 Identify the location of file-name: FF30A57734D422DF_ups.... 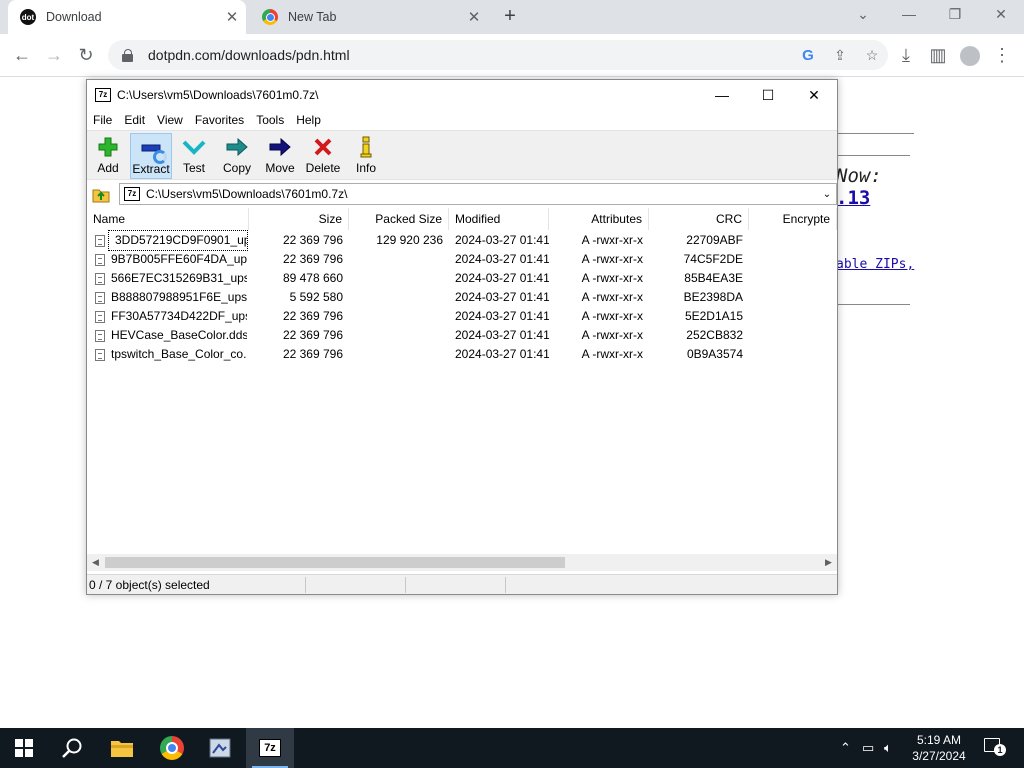
(176, 316).